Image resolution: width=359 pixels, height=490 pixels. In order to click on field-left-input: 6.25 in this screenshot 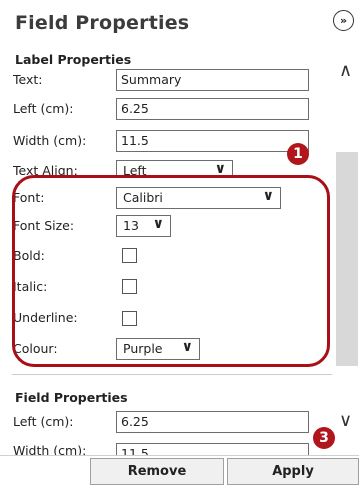, I will do `click(212, 422)`.